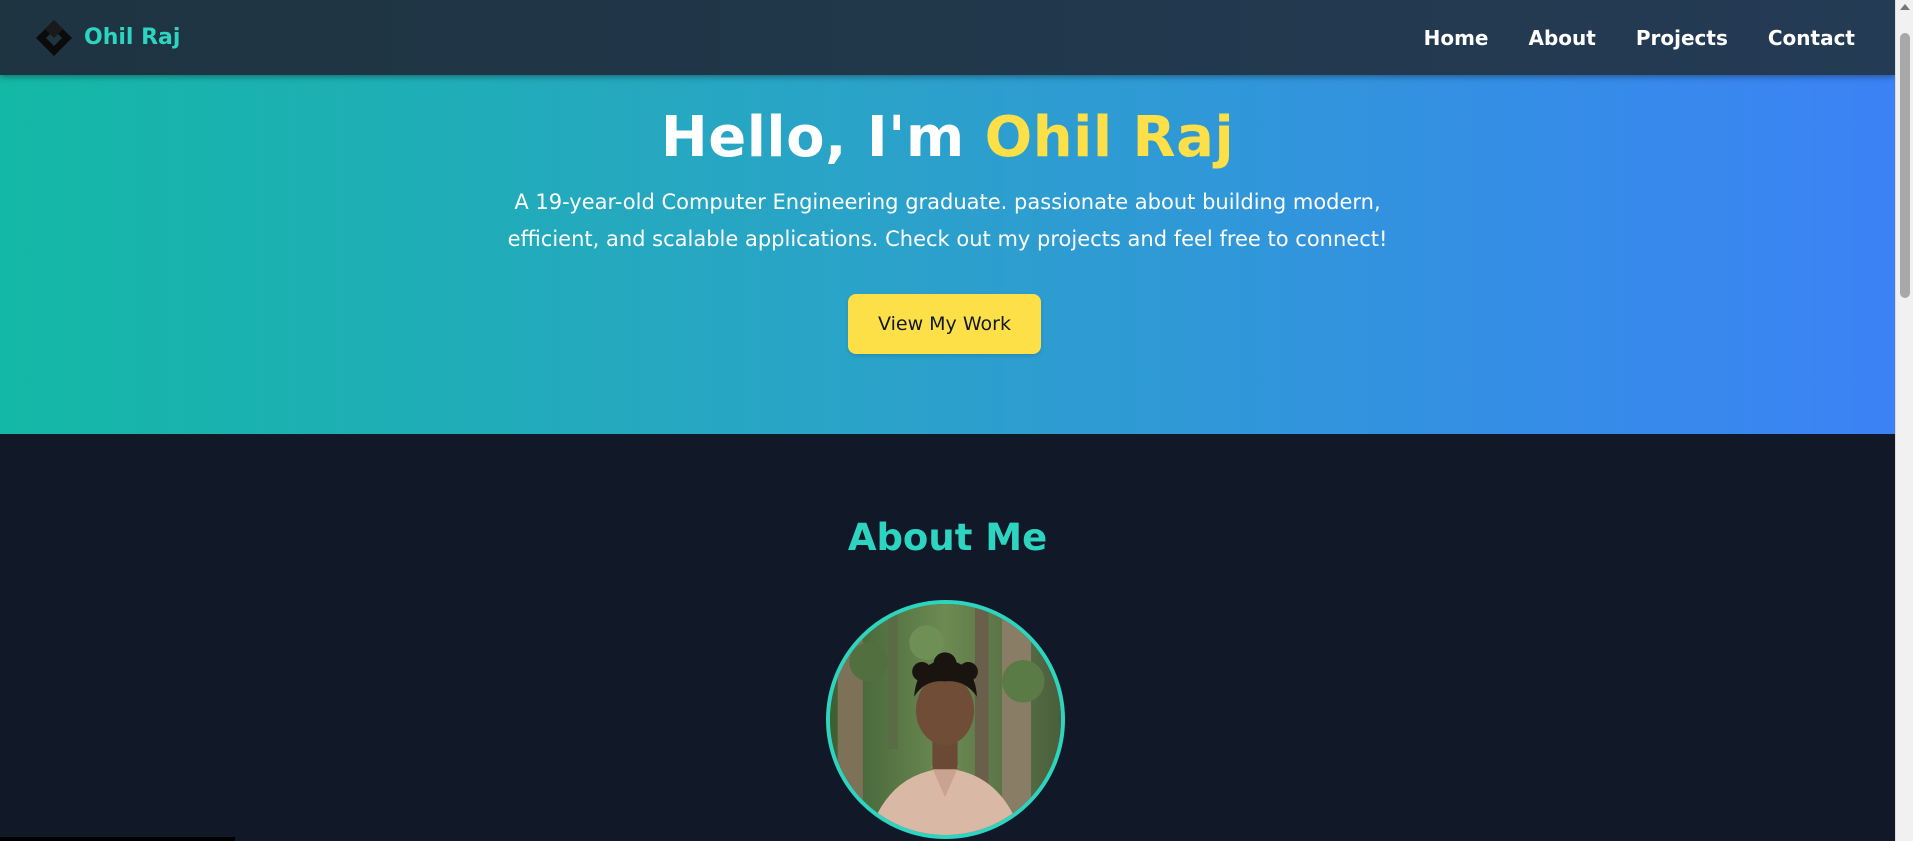 Image resolution: width=1913 pixels, height=841 pixels. What do you see at coordinates (1904, 420) in the screenshot?
I see `vertical-scrollbar` at bounding box center [1904, 420].